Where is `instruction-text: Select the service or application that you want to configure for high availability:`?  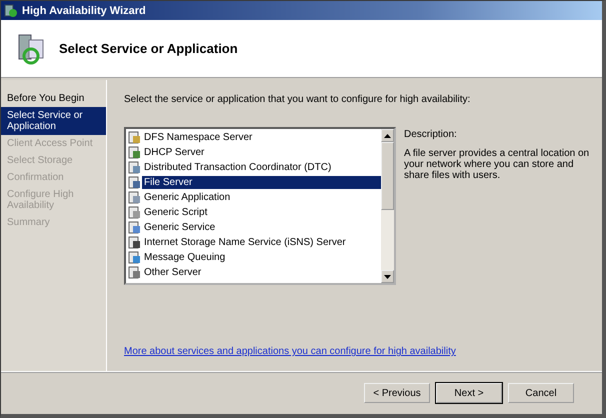
instruction-text: Select the service or application that you want to configure for high availability: is located at coordinates (298, 99).